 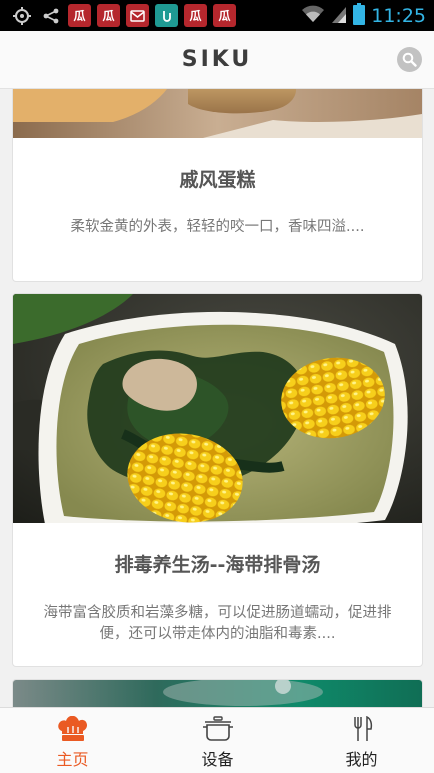 What do you see at coordinates (313, 16) in the screenshot?
I see `wifi-icon` at bounding box center [313, 16].